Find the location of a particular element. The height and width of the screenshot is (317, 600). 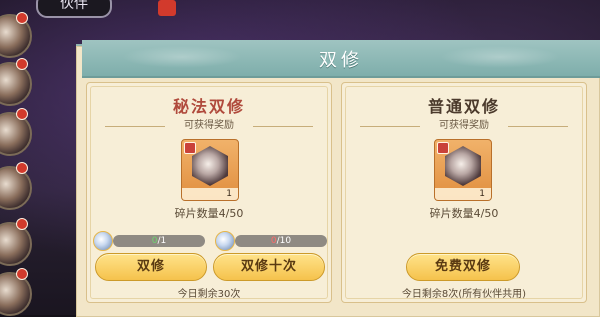

remaining-count: 今日剩余8次(所有伙伴共用) is located at coordinates (464, 294).